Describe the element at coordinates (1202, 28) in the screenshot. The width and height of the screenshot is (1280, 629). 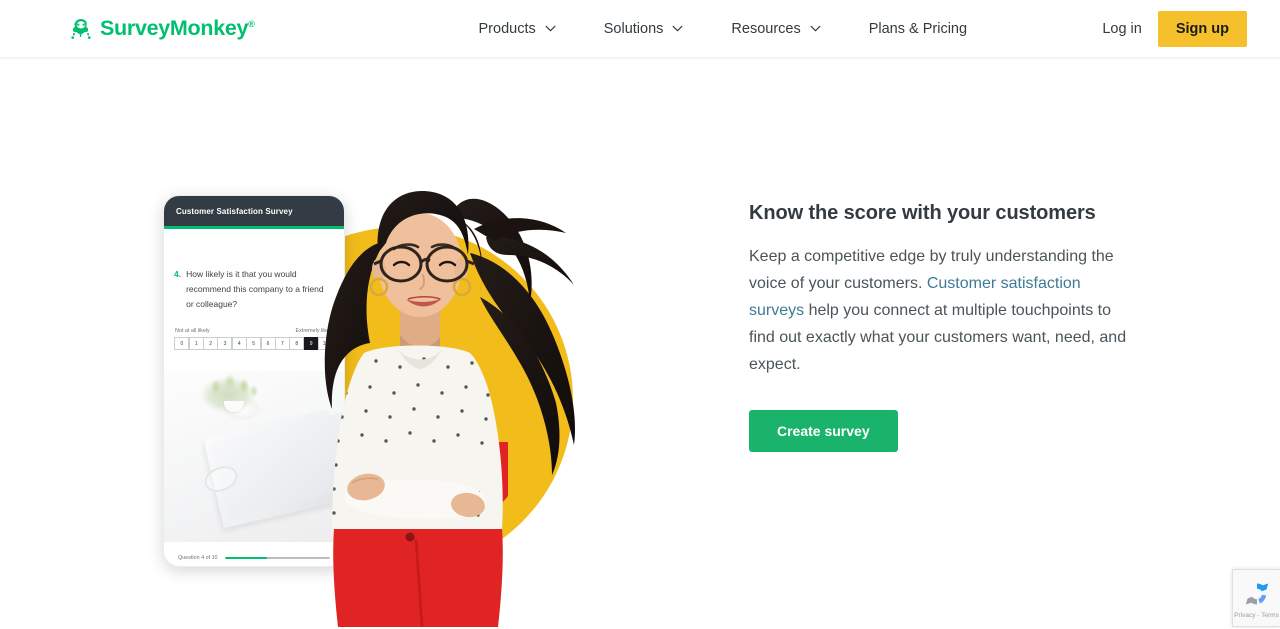
I see `signup-button: Sign up` at that location.